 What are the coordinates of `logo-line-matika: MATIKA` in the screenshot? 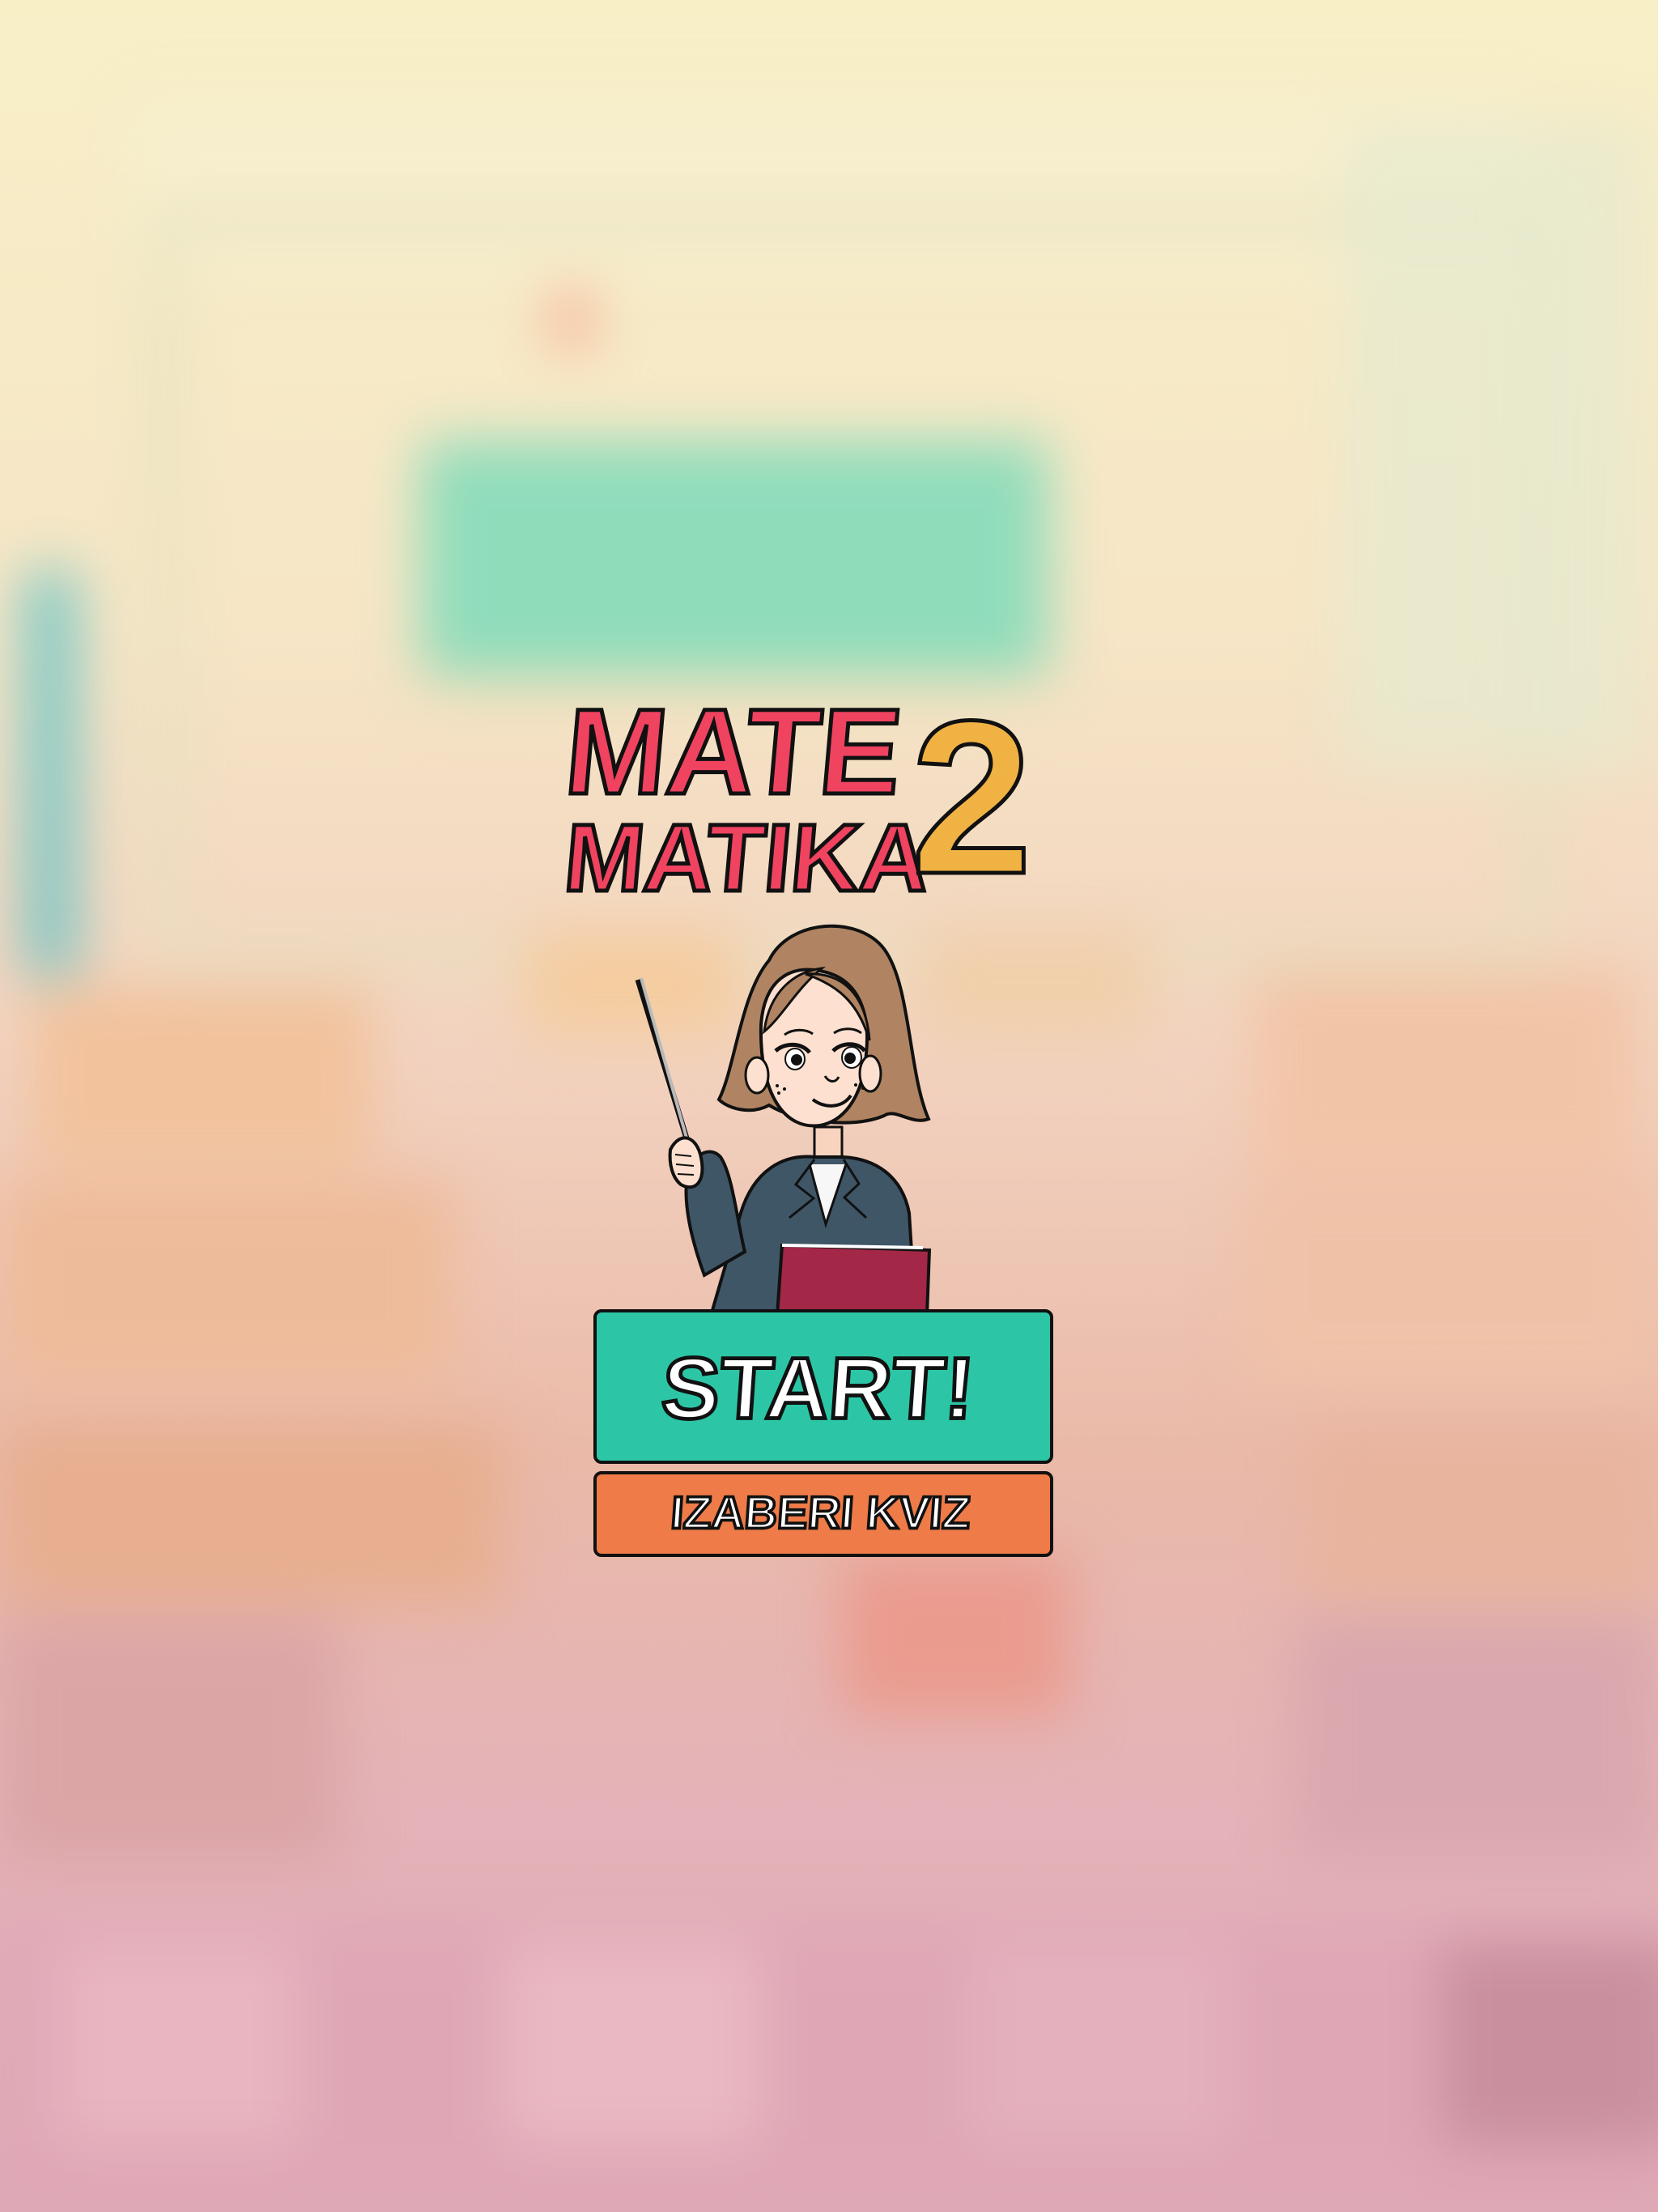 It's located at (747, 859).